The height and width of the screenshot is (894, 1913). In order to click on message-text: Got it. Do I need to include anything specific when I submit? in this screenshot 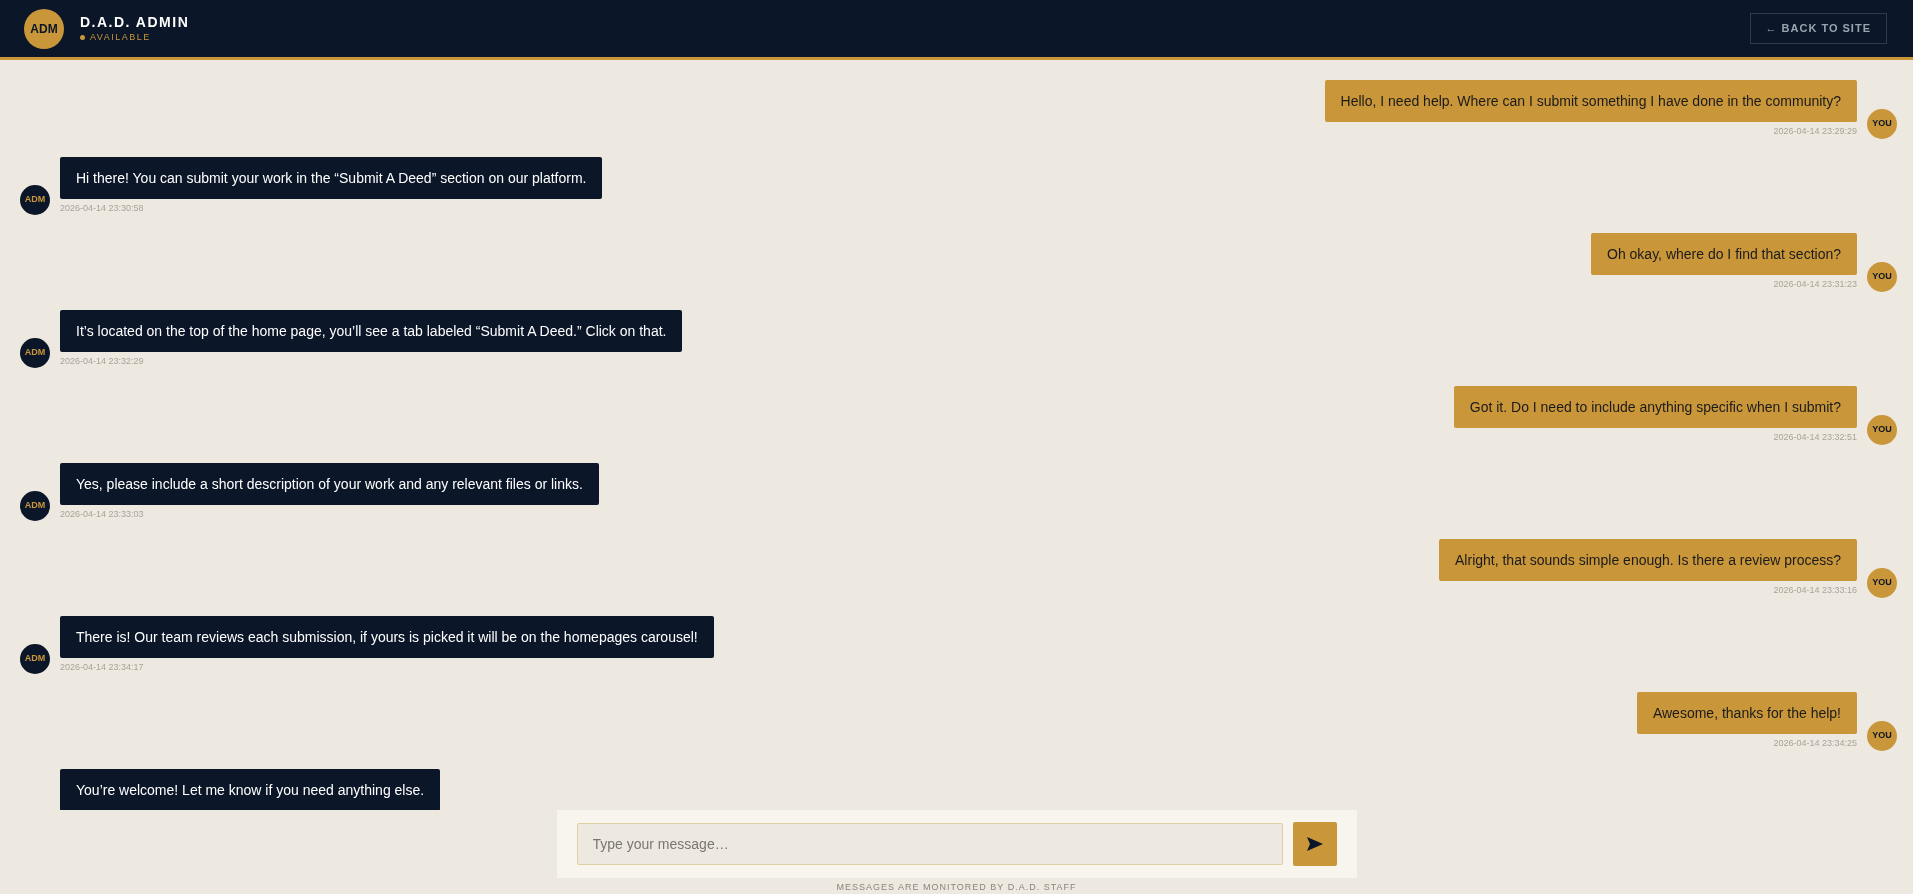, I will do `click(1655, 407)`.